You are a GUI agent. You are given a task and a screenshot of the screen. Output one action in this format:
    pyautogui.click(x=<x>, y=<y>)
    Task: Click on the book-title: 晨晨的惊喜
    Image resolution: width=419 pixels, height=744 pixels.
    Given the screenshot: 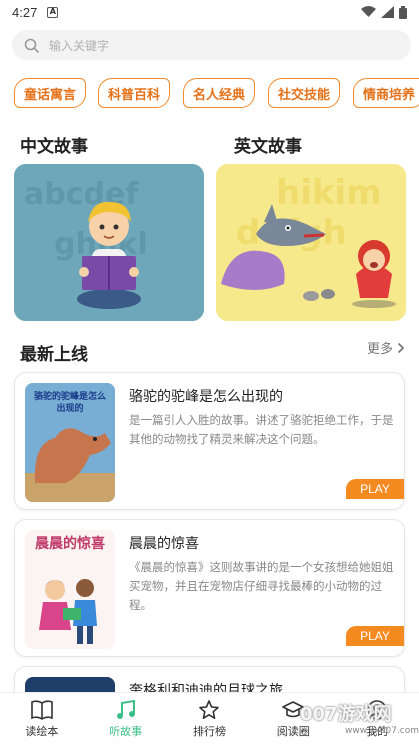 What is the action you would take?
    pyautogui.click(x=164, y=544)
    